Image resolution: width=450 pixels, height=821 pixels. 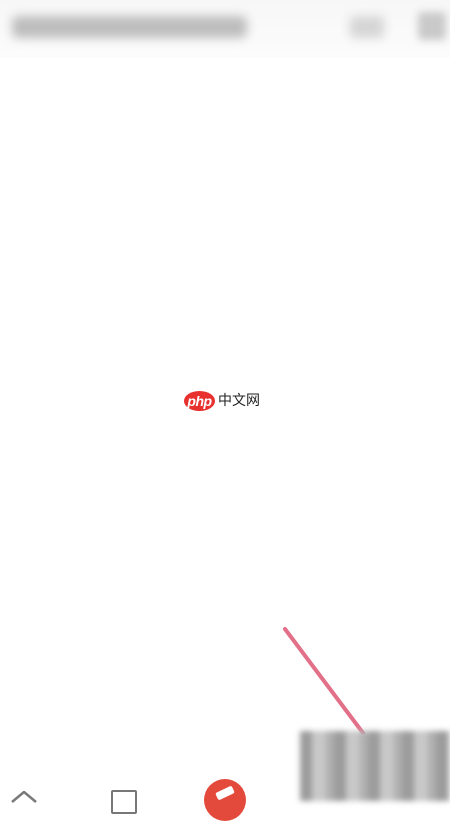 I want to click on top-bar-title, so click(x=134, y=25).